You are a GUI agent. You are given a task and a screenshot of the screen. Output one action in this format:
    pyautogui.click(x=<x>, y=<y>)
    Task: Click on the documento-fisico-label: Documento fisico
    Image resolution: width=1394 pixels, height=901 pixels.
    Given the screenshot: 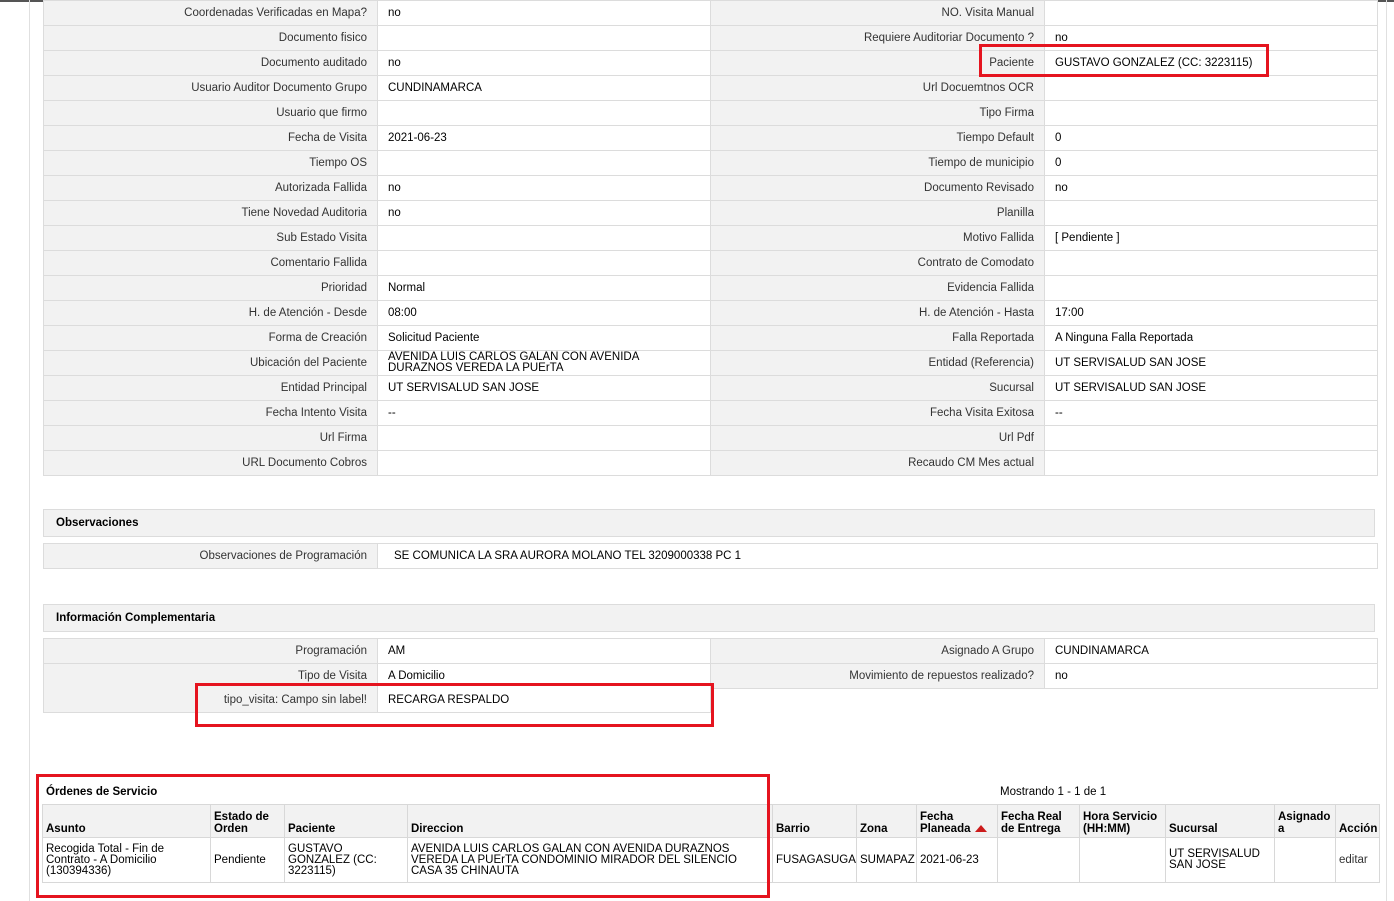 What is the action you would take?
    pyautogui.click(x=211, y=38)
    